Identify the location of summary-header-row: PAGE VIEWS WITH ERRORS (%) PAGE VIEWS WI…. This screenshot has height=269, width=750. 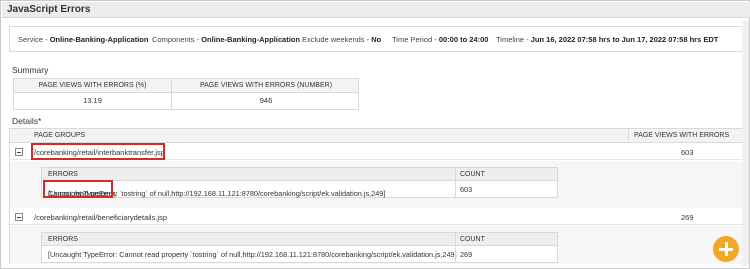
(186, 86).